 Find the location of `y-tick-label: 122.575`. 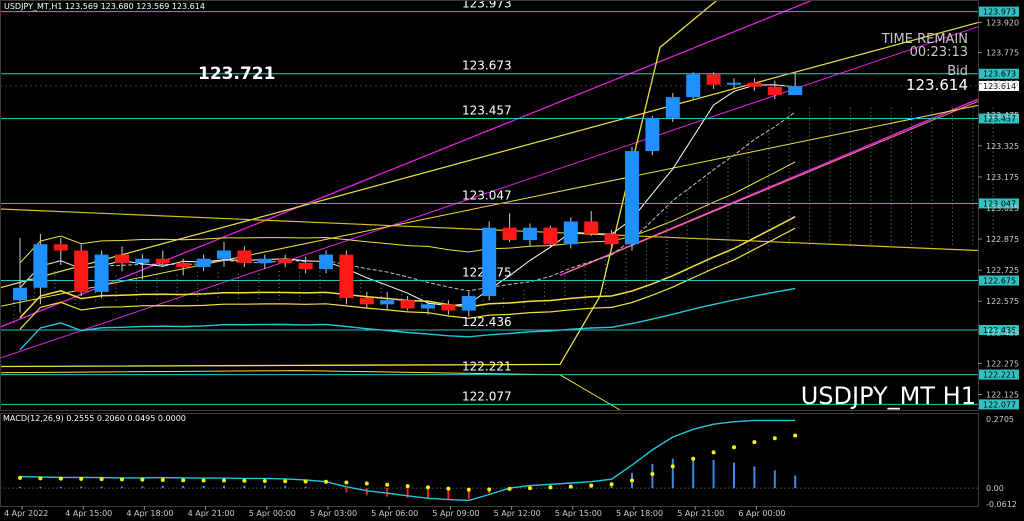

y-tick-label: 122.575 is located at coordinates (1002, 301).